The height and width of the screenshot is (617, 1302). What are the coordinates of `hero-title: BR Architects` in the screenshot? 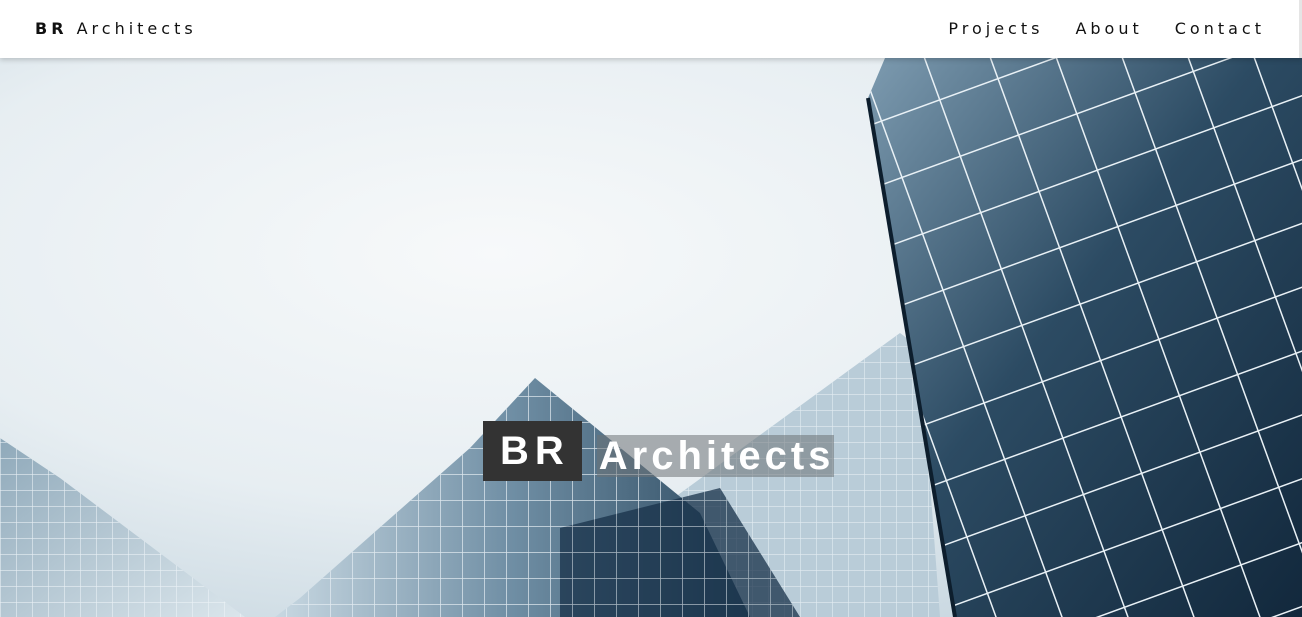 It's located at (659, 451).